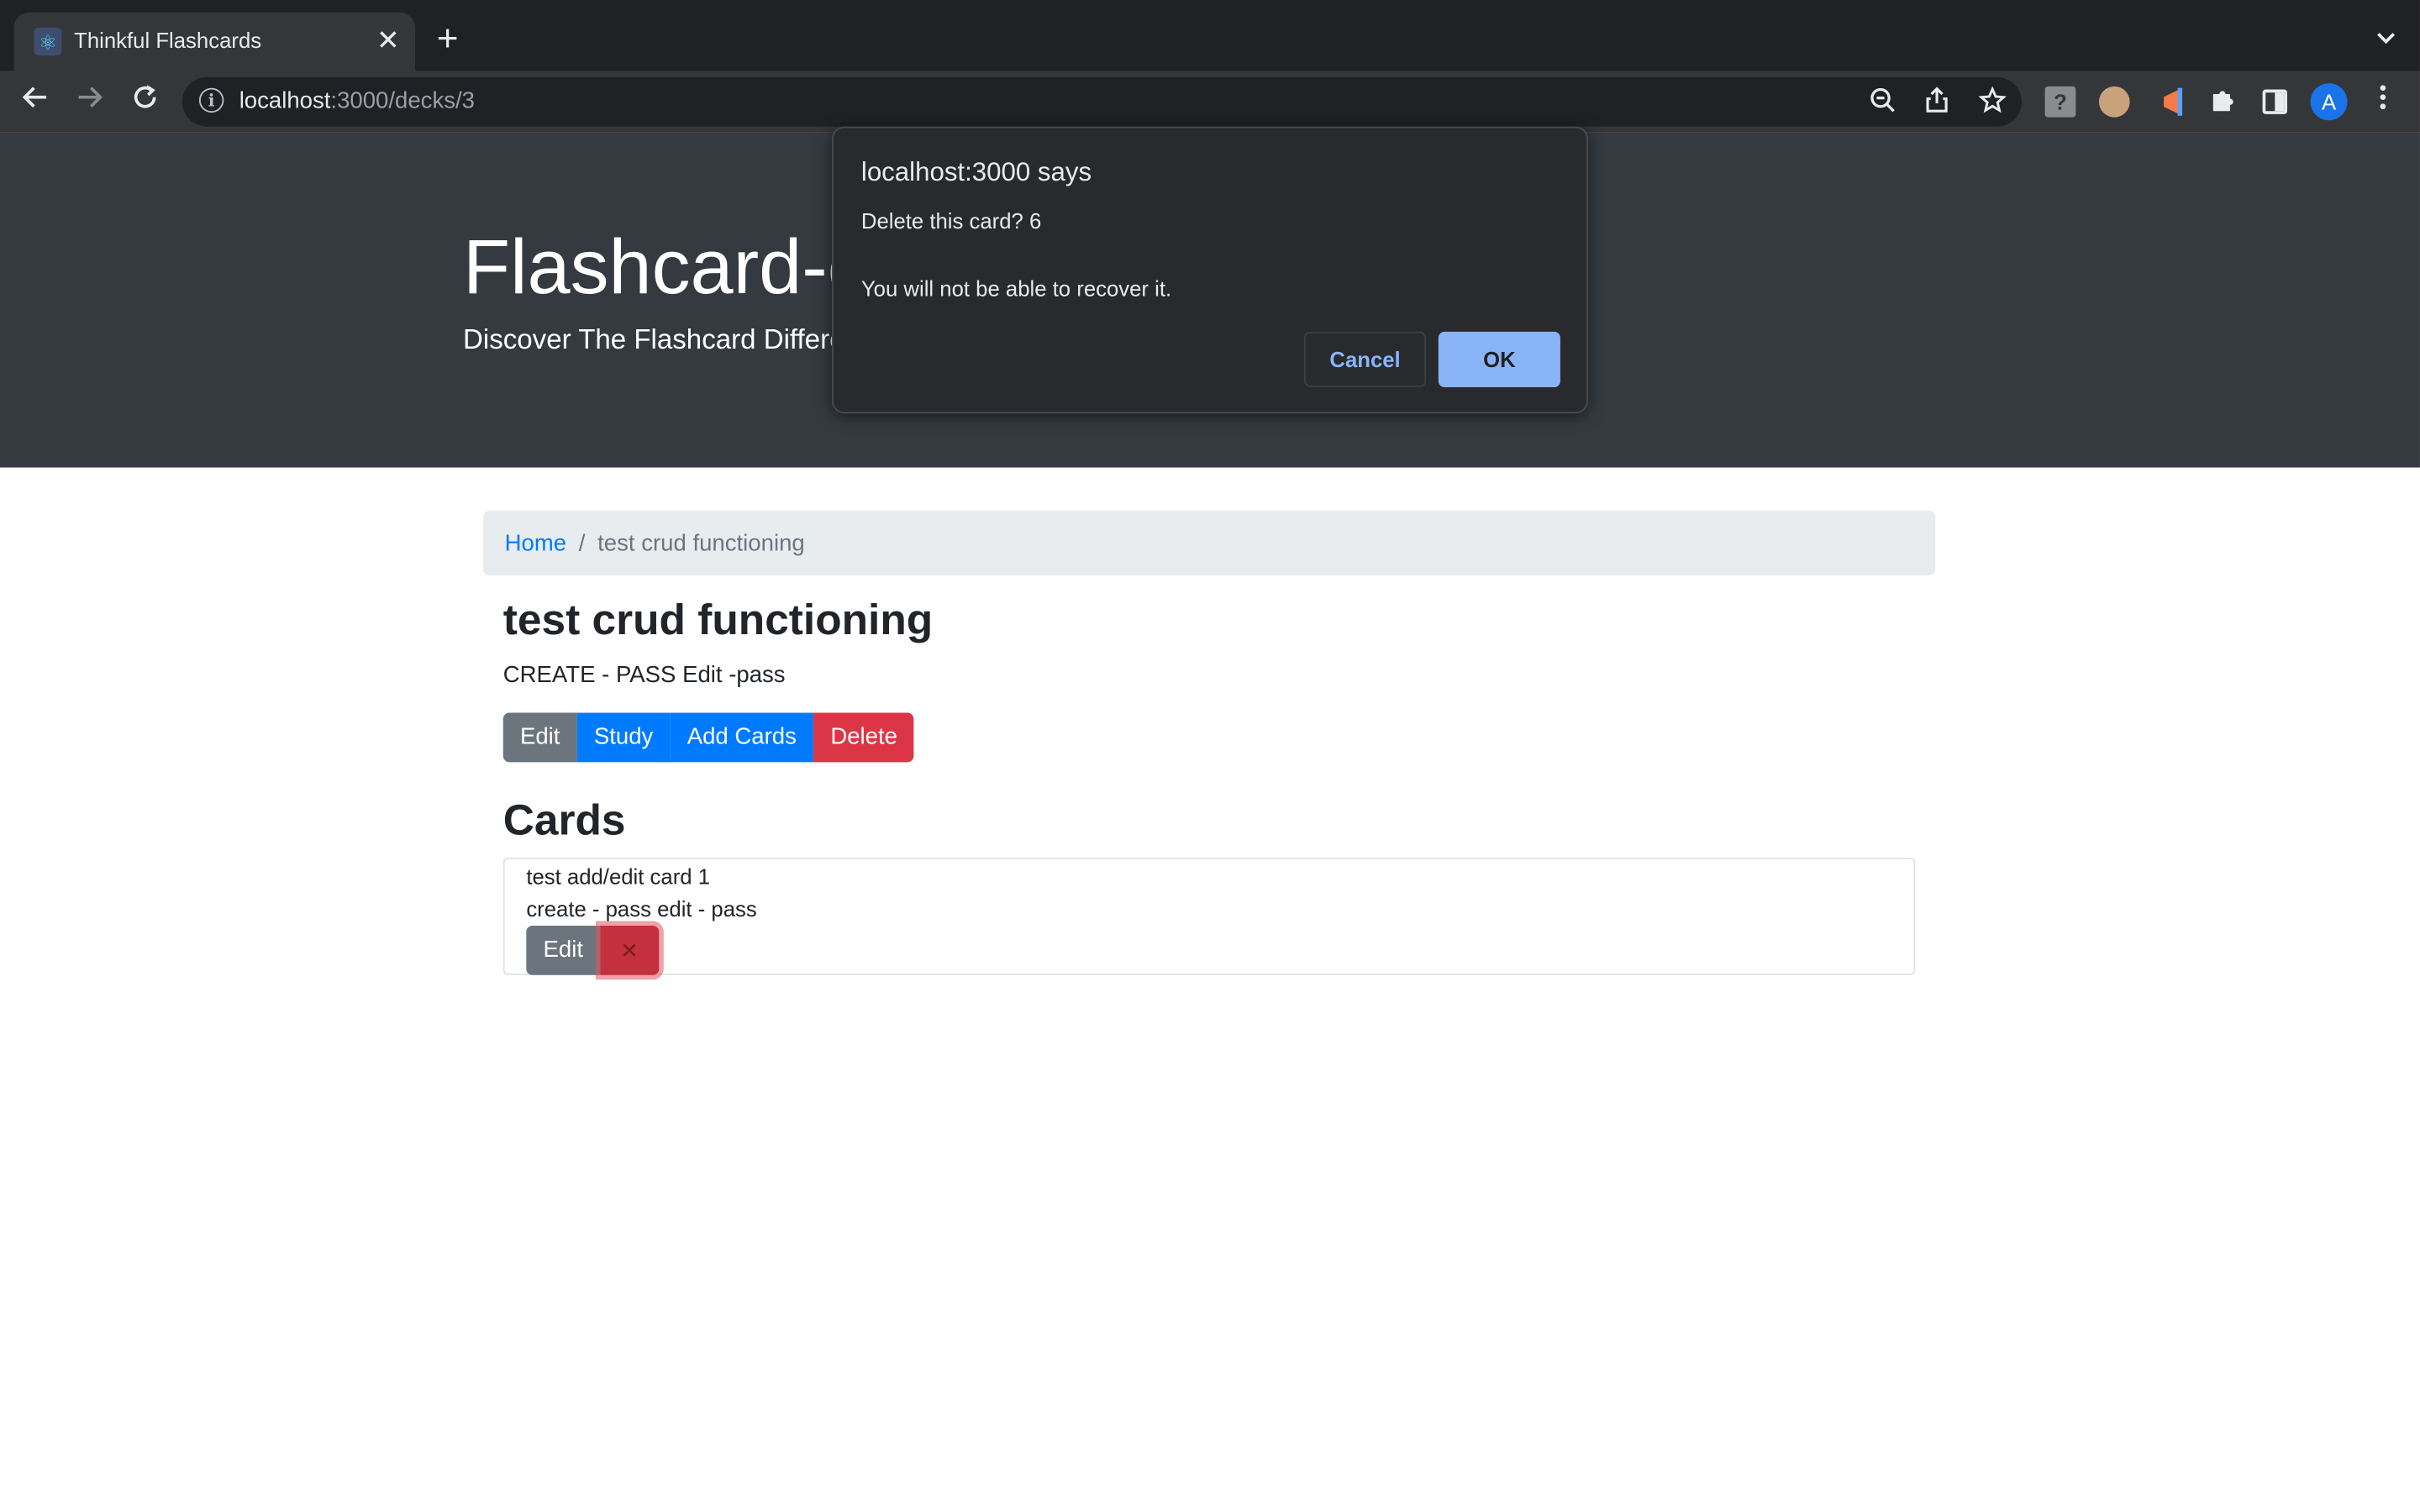  What do you see at coordinates (2387, 36) in the screenshot?
I see `tab-search-chevron-icon` at bounding box center [2387, 36].